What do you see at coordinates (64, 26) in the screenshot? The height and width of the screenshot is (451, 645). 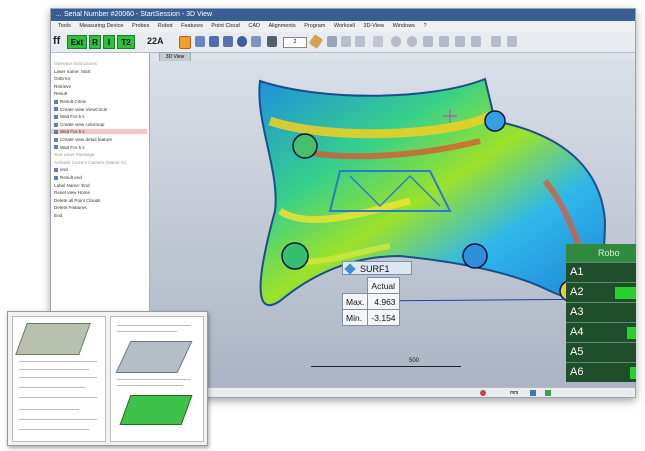 I see `menu-tools: Tools` at bounding box center [64, 26].